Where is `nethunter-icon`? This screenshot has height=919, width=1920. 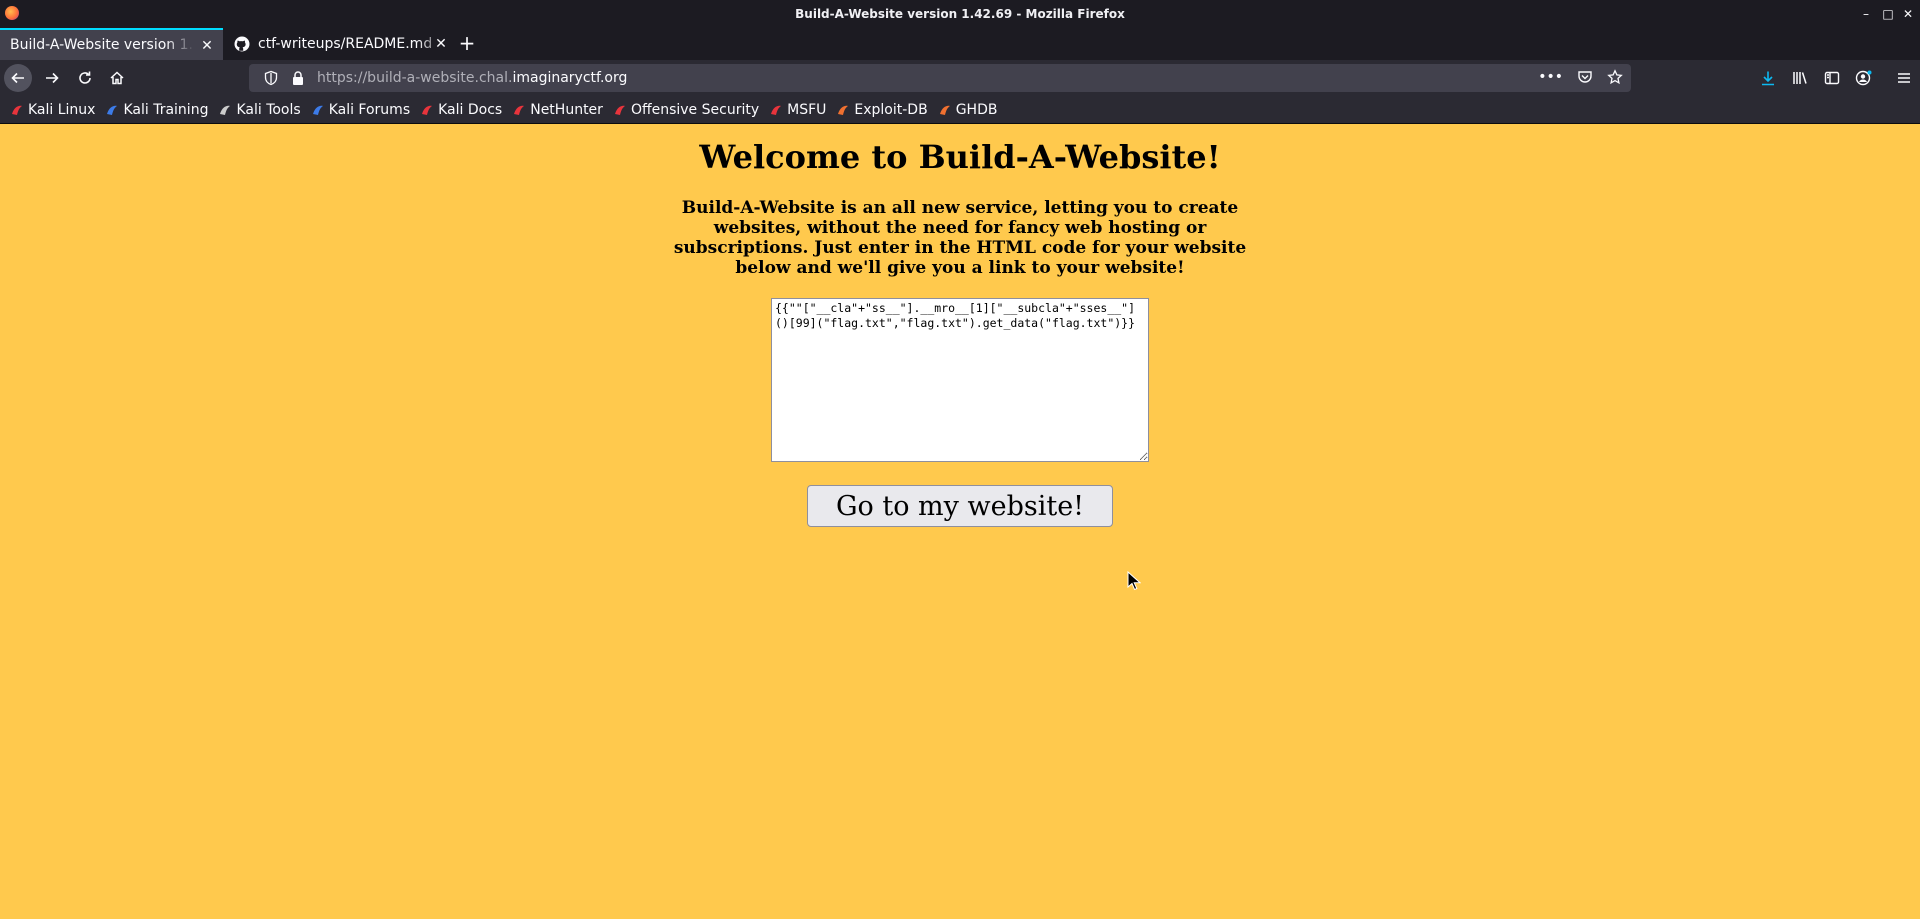 nethunter-icon is located at coordinates (519, 110).